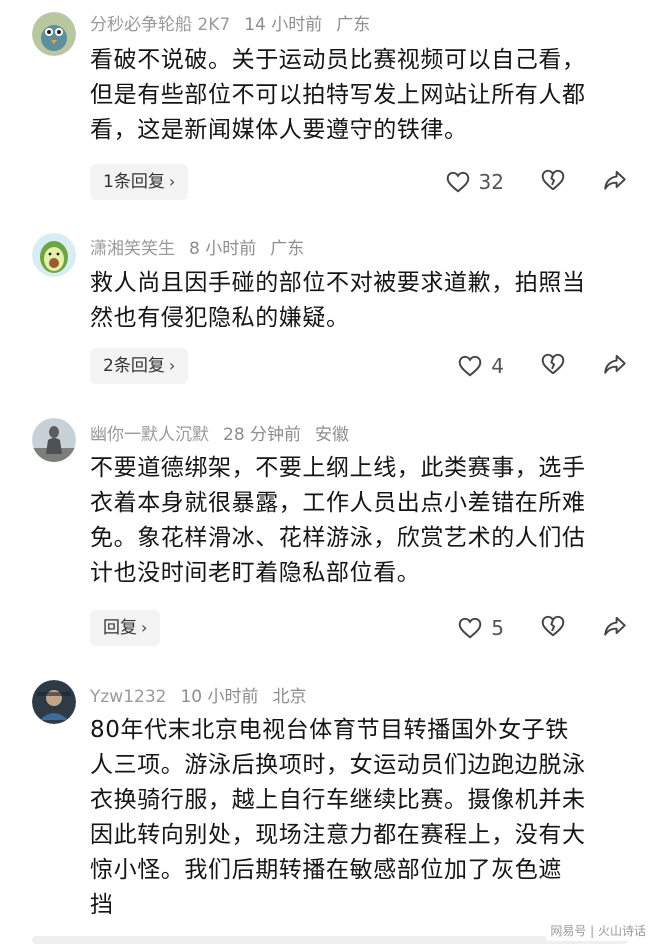 This screenshot has width=660, height=944. I want to click on comment-line: 看破不说破。关于运动员比赛视频可以自己看，, so click(338, 60).